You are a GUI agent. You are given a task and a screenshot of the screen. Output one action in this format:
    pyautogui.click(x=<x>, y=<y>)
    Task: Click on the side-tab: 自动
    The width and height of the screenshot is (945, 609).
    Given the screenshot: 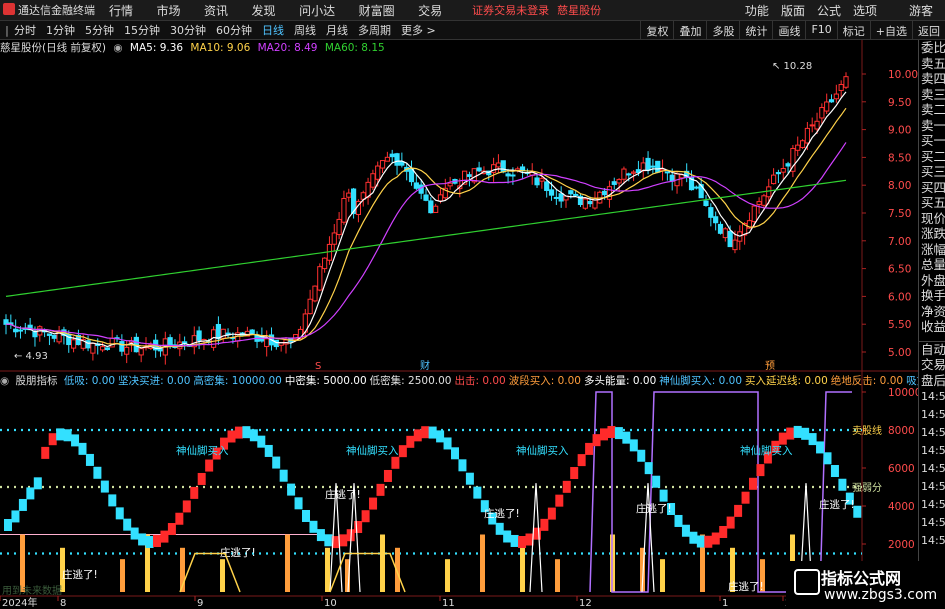 What is the action you would take?
    pyautogui.click(x=932, y=350)
    